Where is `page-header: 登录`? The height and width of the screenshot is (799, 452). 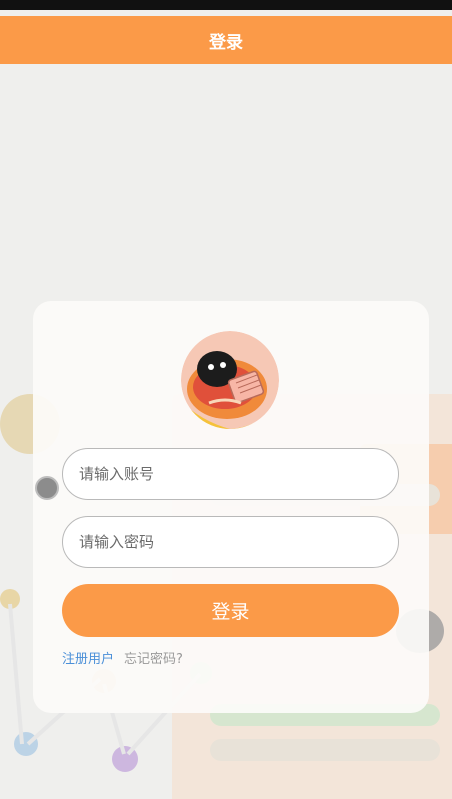 page-header: 登录 is located at coordinates (226, 40).